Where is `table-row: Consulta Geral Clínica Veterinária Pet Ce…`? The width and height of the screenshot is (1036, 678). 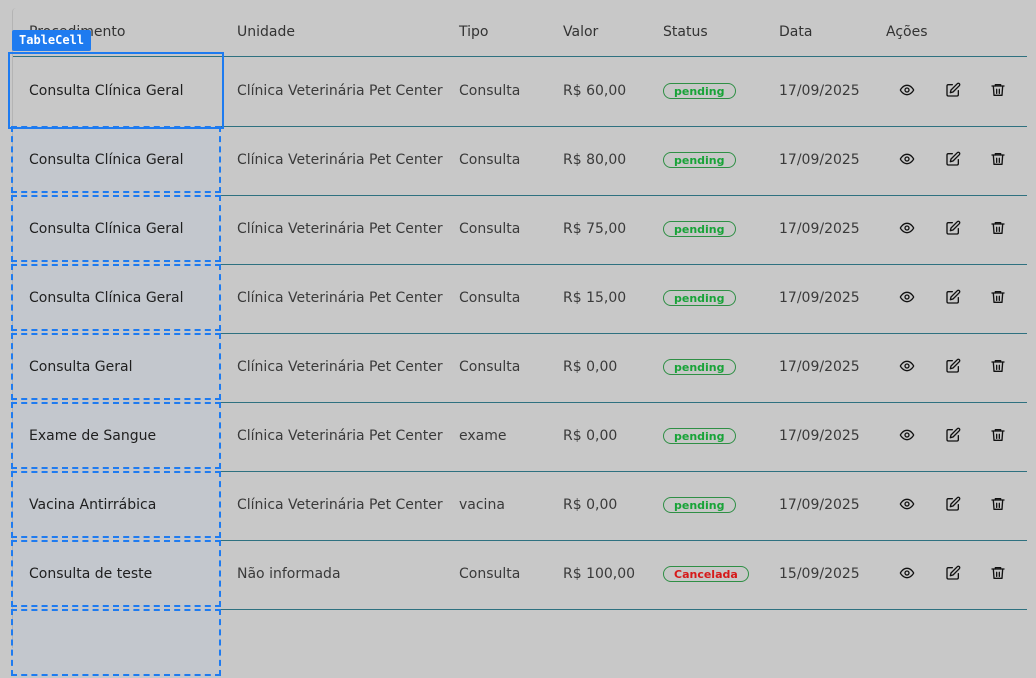 table-row: Consulta Geral Clínica Veterinária Pet Ce… is located at coordinates (519, 368).